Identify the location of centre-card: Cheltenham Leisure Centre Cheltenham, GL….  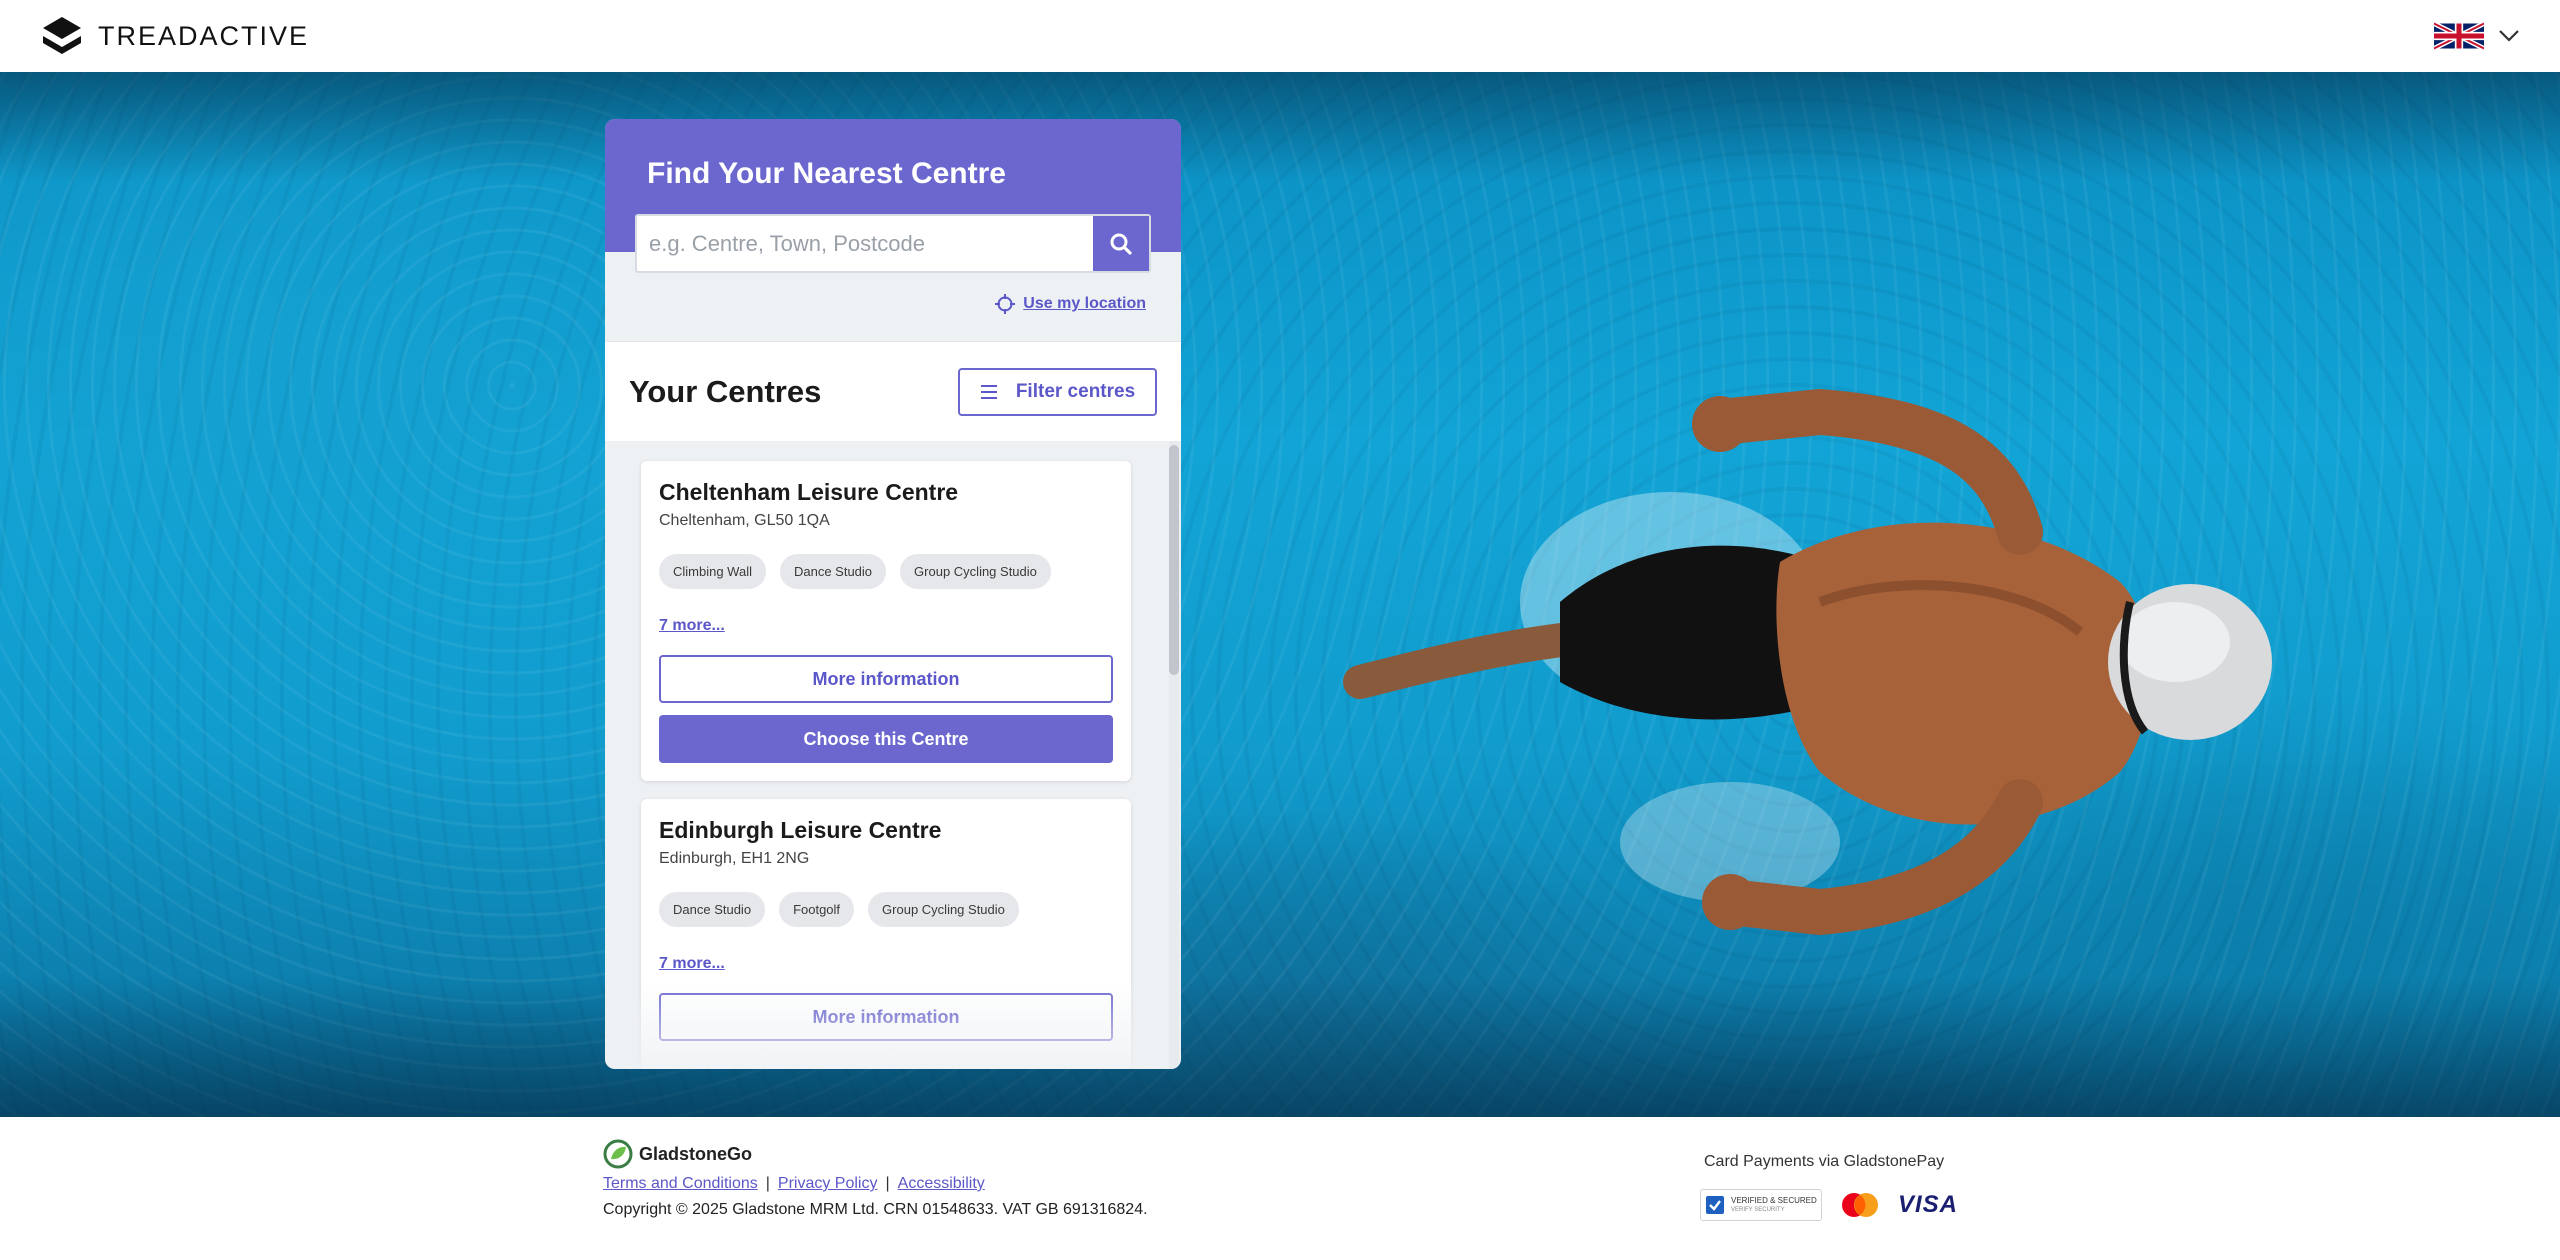
(886, 621).